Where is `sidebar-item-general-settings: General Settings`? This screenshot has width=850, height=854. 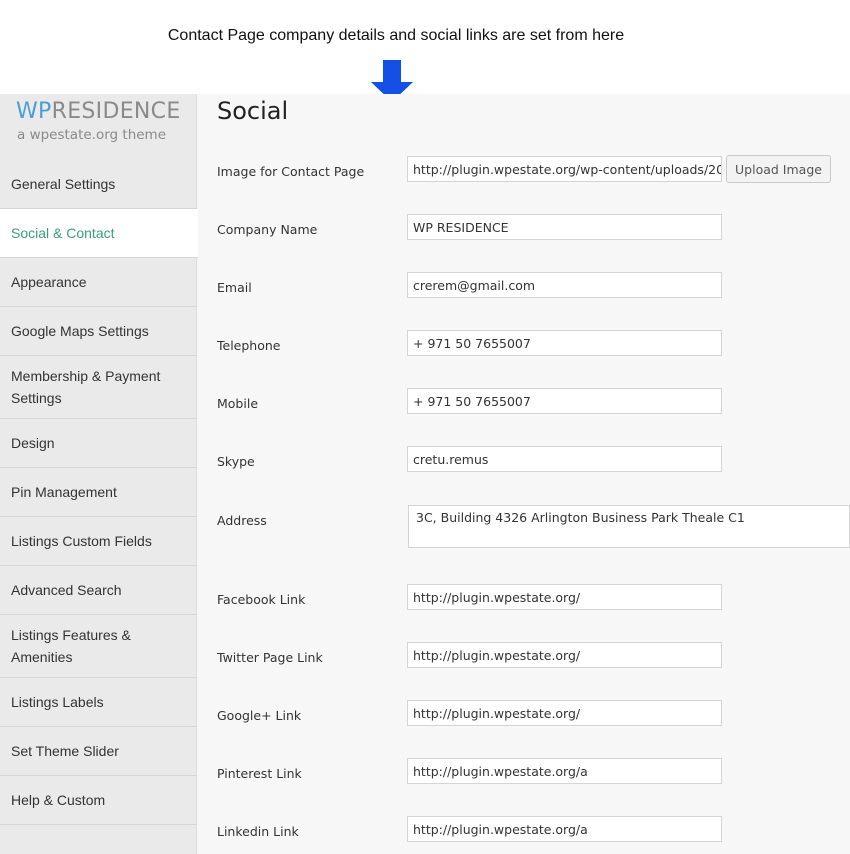
sidebar-item-general-settings: General Settings is located at coordinates (98, 184).